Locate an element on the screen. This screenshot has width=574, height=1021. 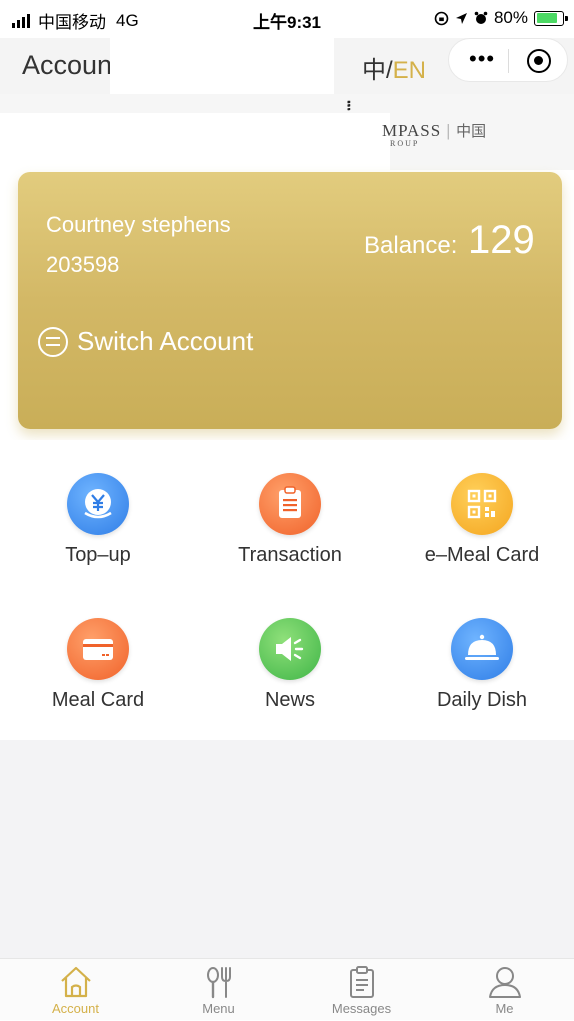
menu-item-emeal-card: e–Meal Card is located at coordinates (480, 505).